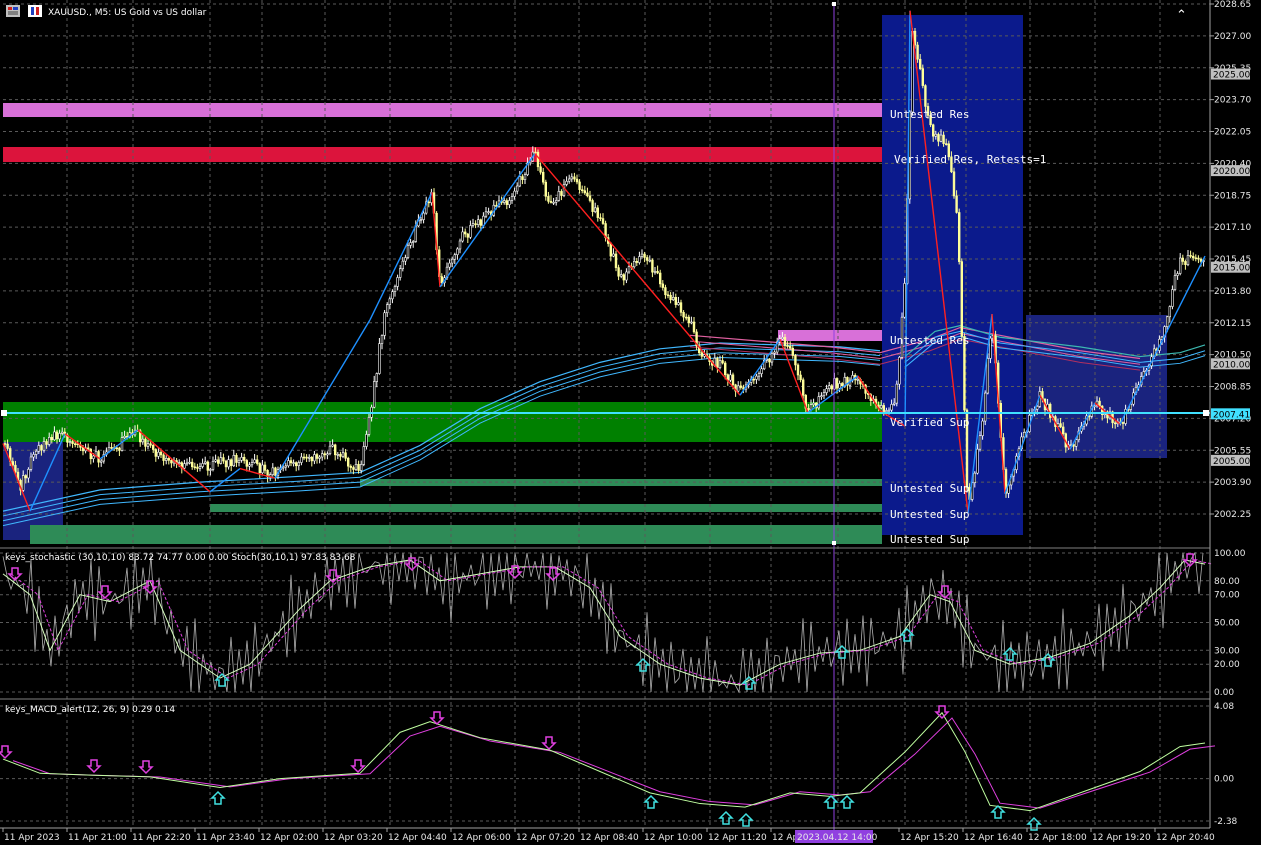 This screenshot has height=845, width=1261. What do you see at coordinates (1232, 133) in the screenshot?
I see `price-label: 2022.05` at bounding box center [1232, 133].